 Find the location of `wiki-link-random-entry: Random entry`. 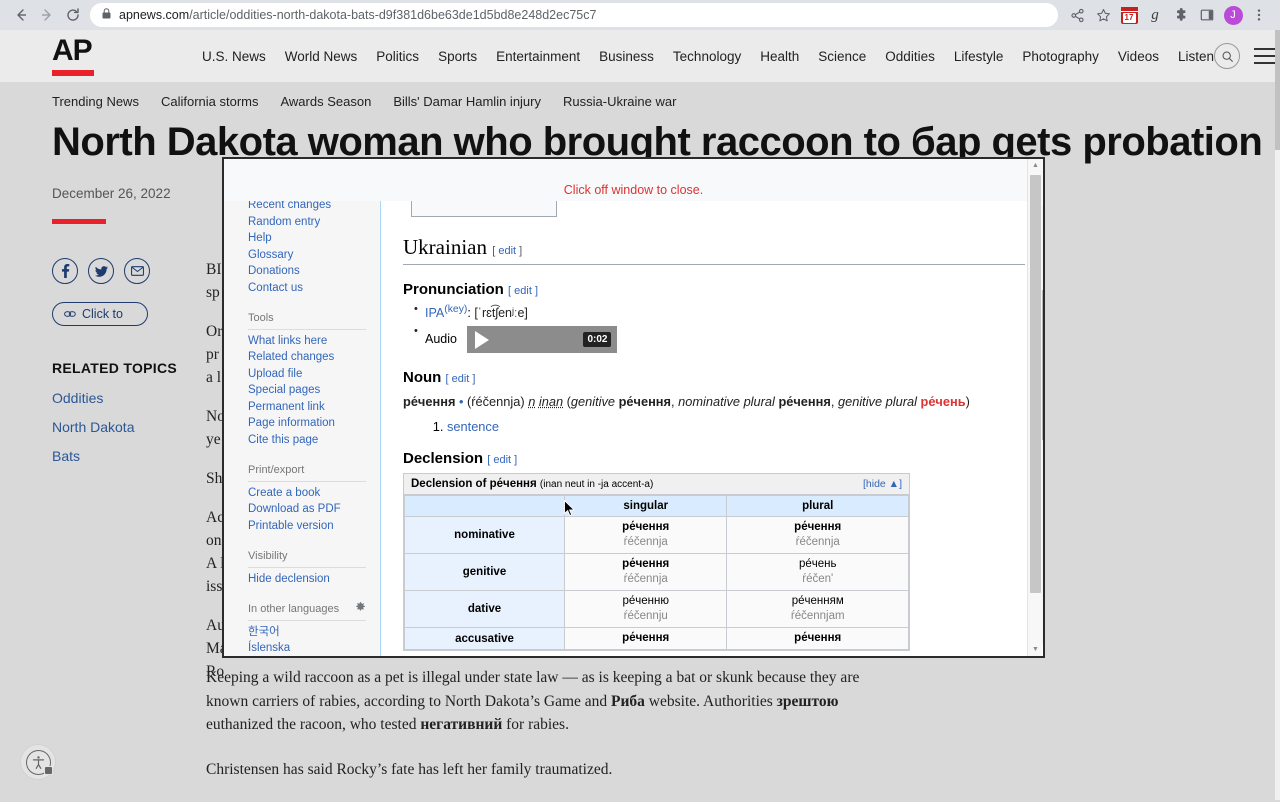

wiki-link-random-entry: Random entry is located at coordinates (307, 222).